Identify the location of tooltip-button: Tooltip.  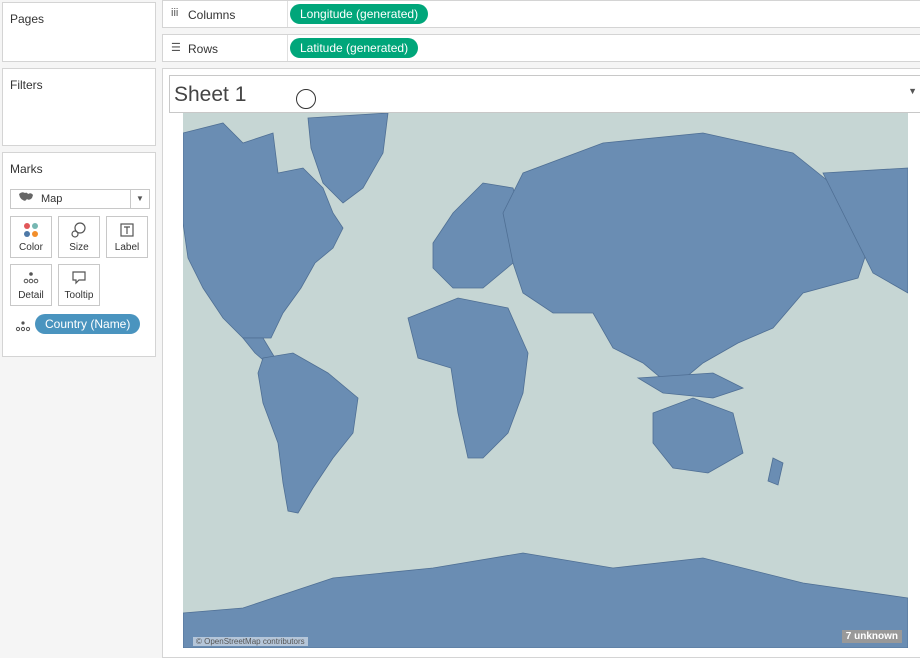
(79, 285).